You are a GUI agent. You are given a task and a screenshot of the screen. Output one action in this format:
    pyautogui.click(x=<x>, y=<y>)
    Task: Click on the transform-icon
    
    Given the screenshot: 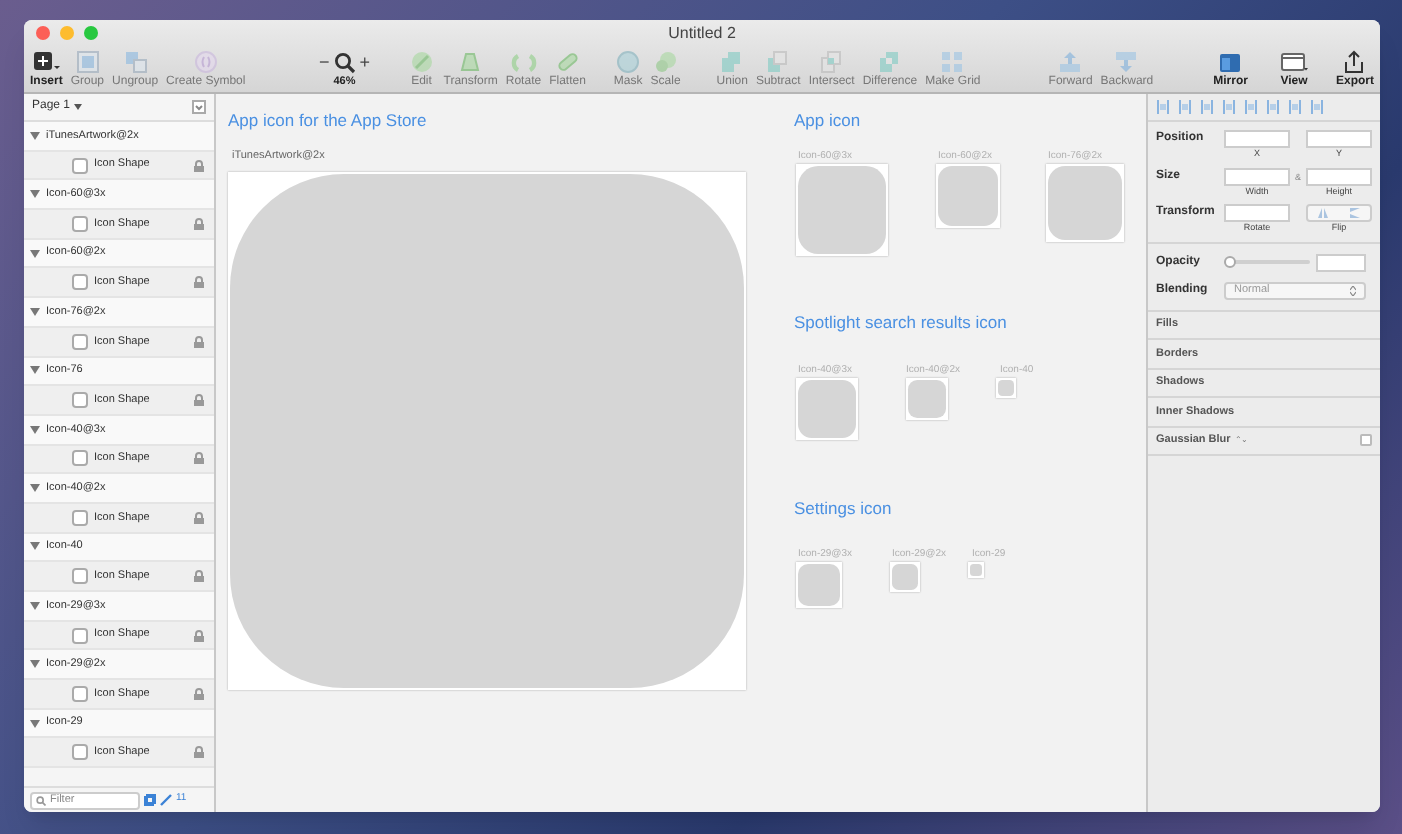 What is the action you would take?
    pyautogui.click(x=470, y=62)
    